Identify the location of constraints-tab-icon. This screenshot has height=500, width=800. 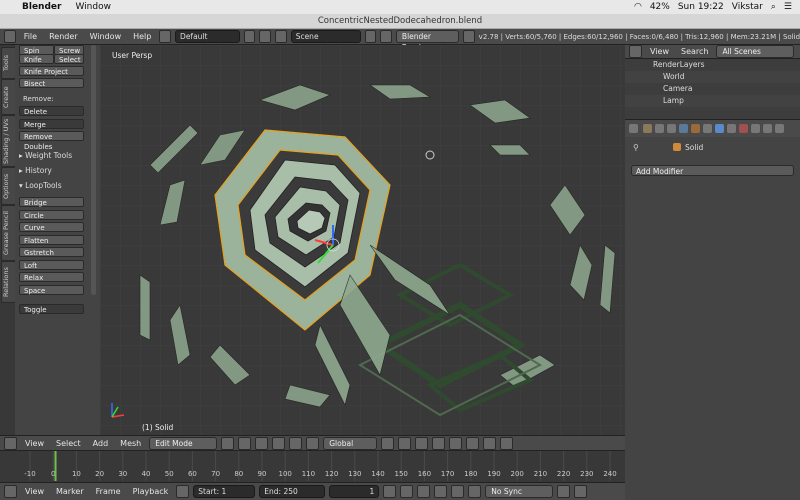
(707, 128).